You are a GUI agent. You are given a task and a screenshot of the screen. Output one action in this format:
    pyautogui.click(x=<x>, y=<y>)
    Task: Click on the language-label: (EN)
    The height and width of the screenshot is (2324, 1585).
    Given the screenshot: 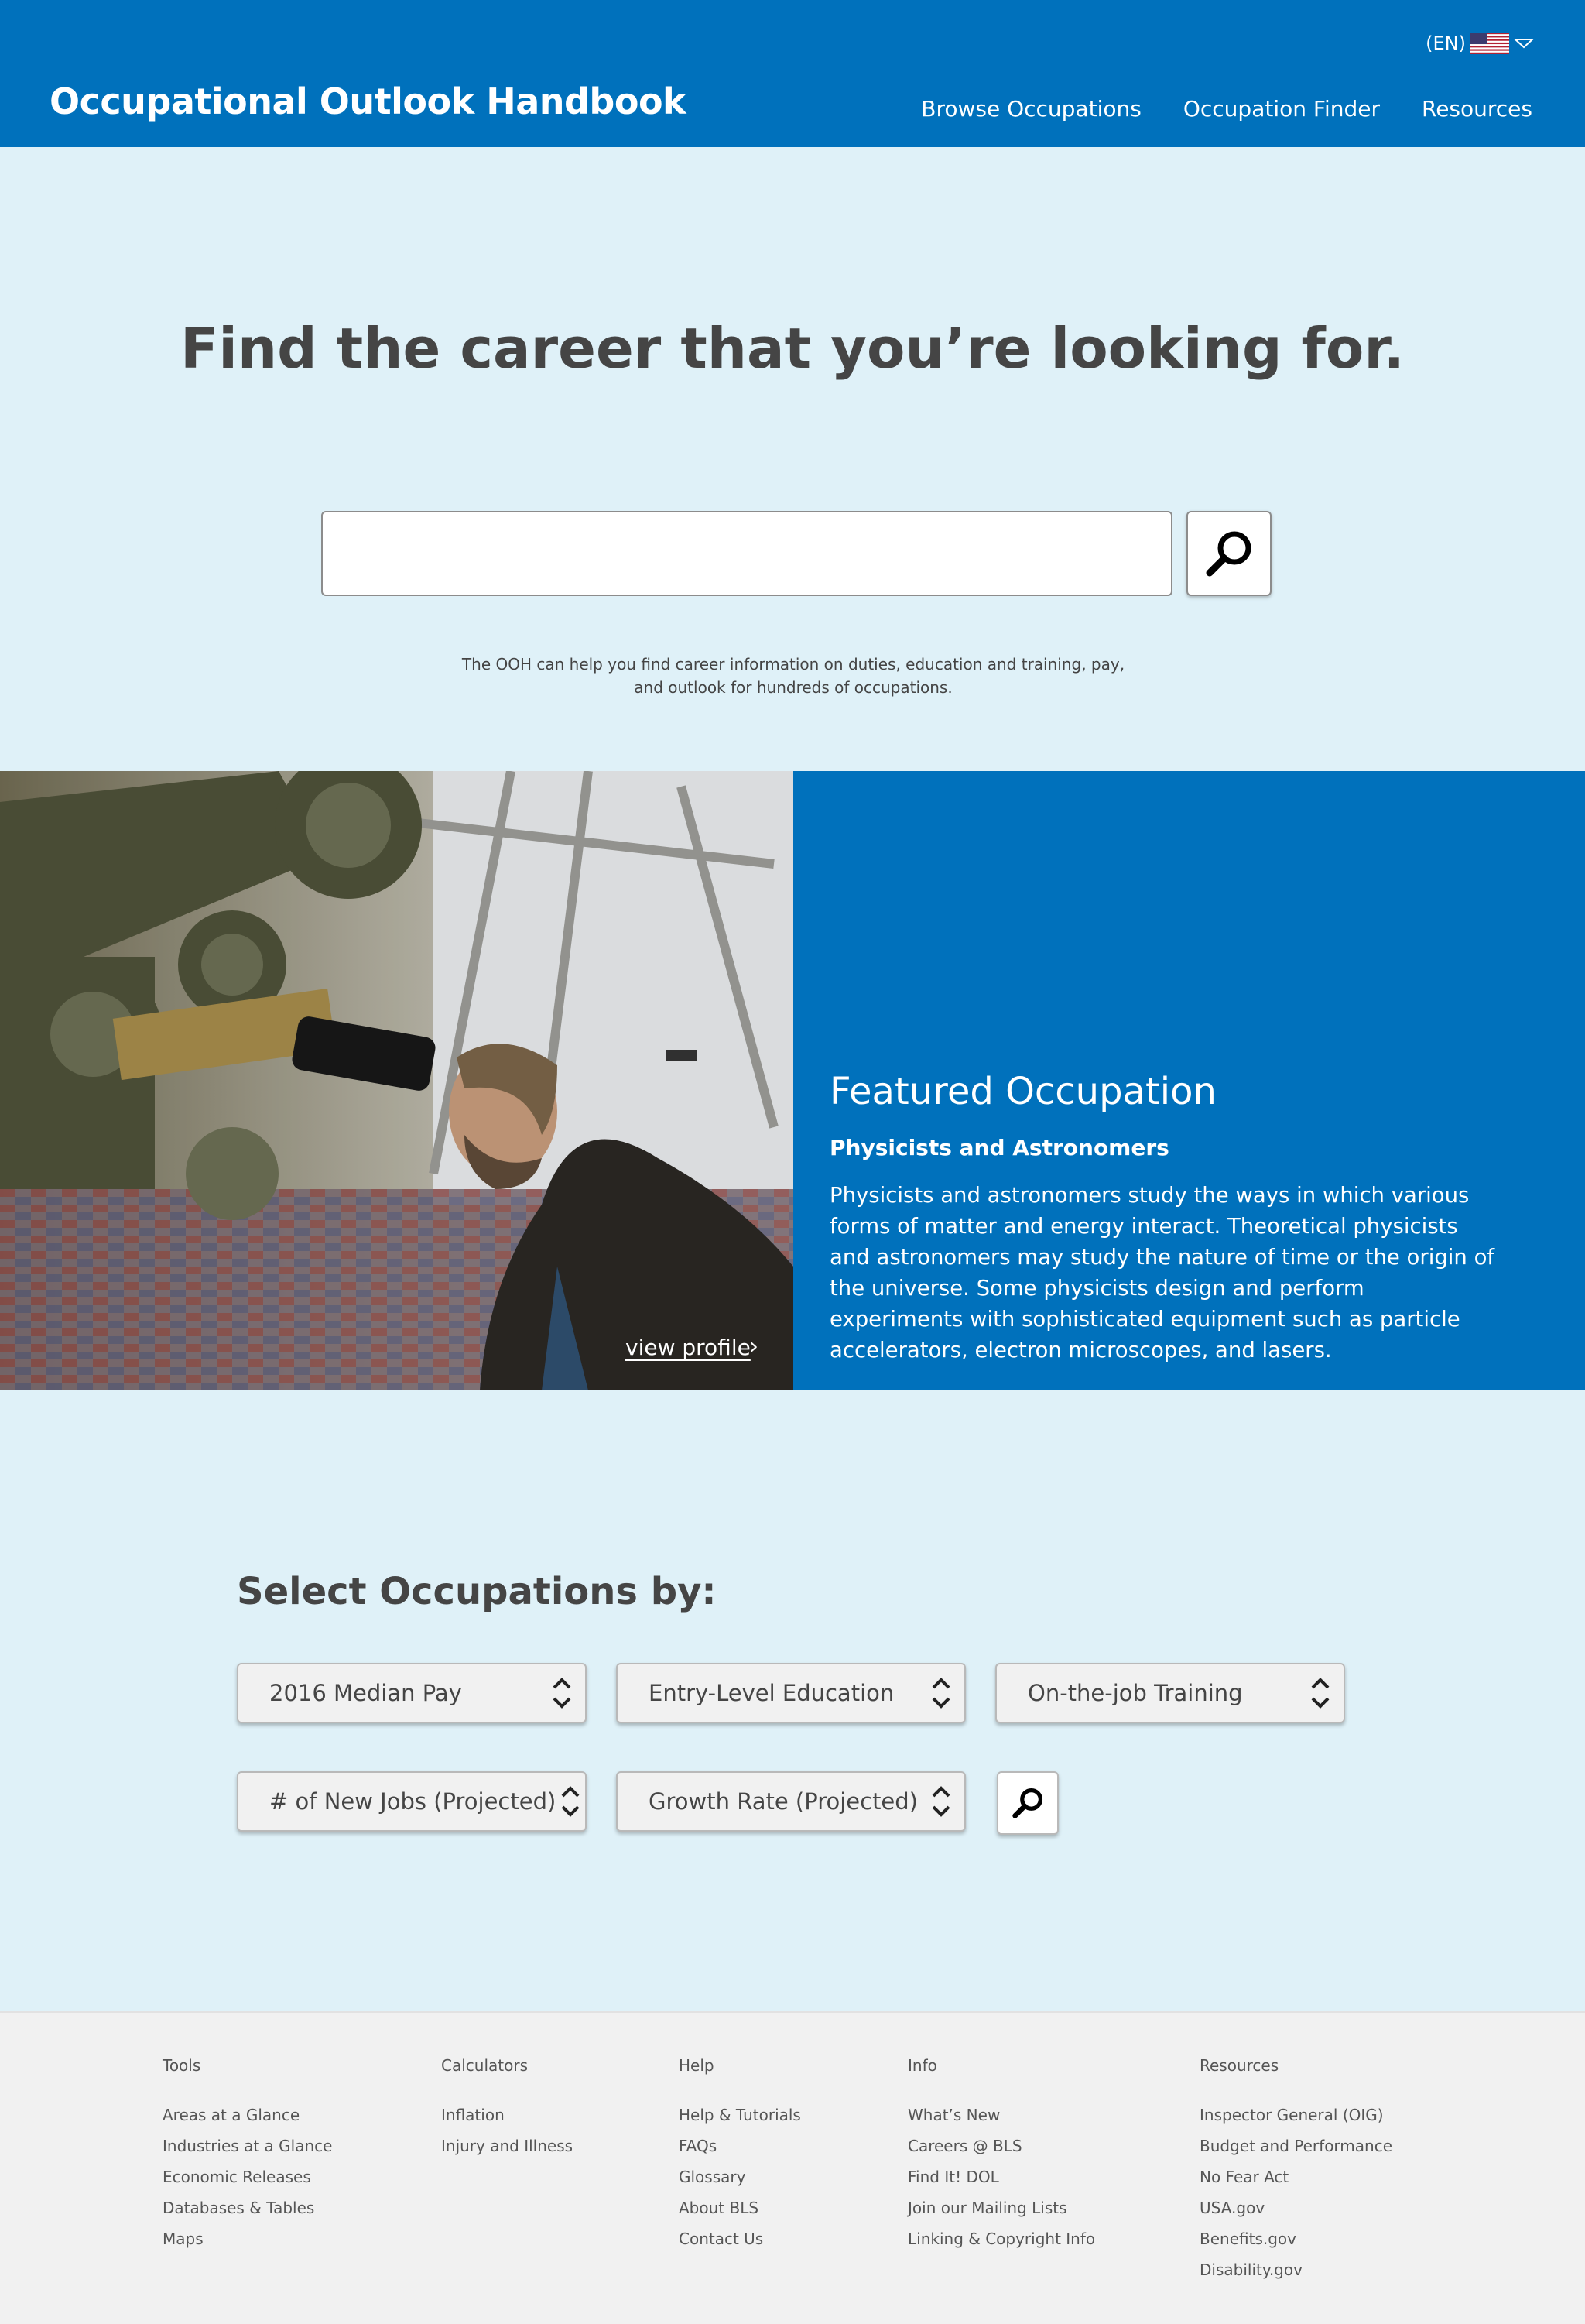 What is the action you would take?
    pyautogui.click(x=1446, y=43)
    